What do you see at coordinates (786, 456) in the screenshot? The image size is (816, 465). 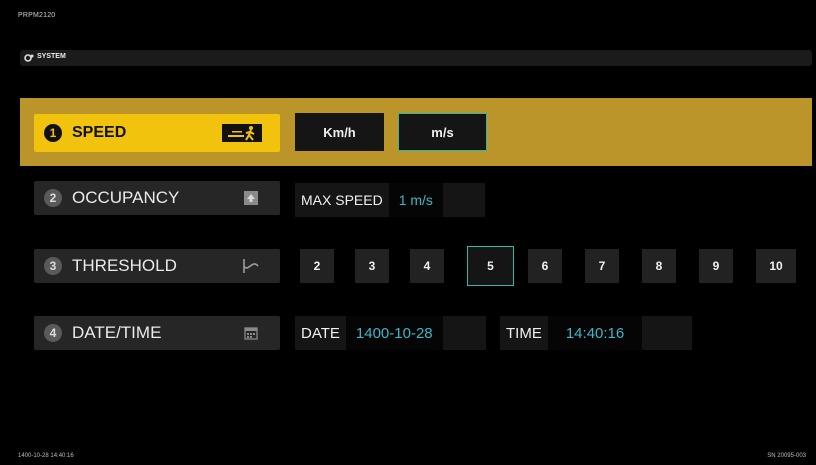 I see `footer-serial: SN 20095-003` at bounding box center [786, 456].